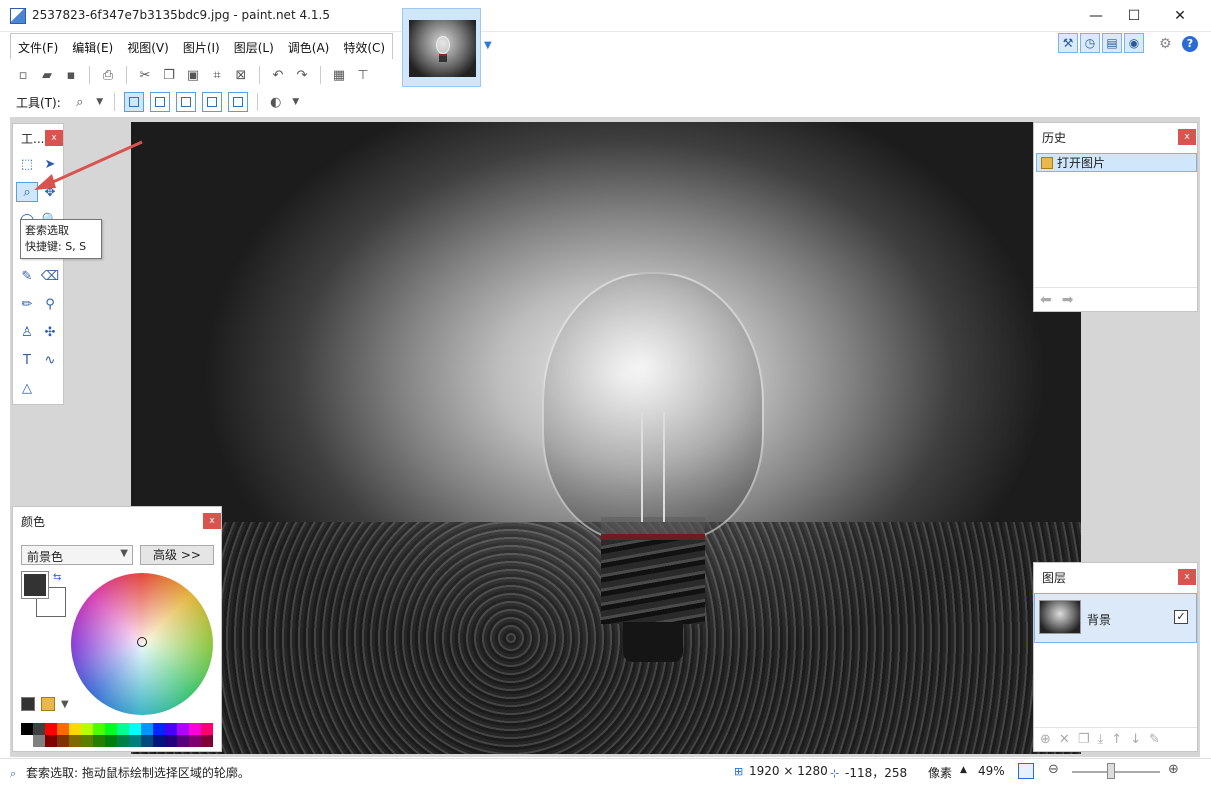  Describe the element at coordinates (57, 577) in the screenshot. I see `swap-colors-icon: ⇆` at that location.